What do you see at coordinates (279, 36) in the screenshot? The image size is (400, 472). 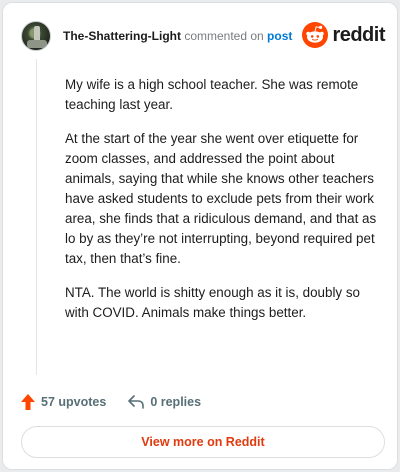 I see `post-link: post` at bounding box center [279, 36].